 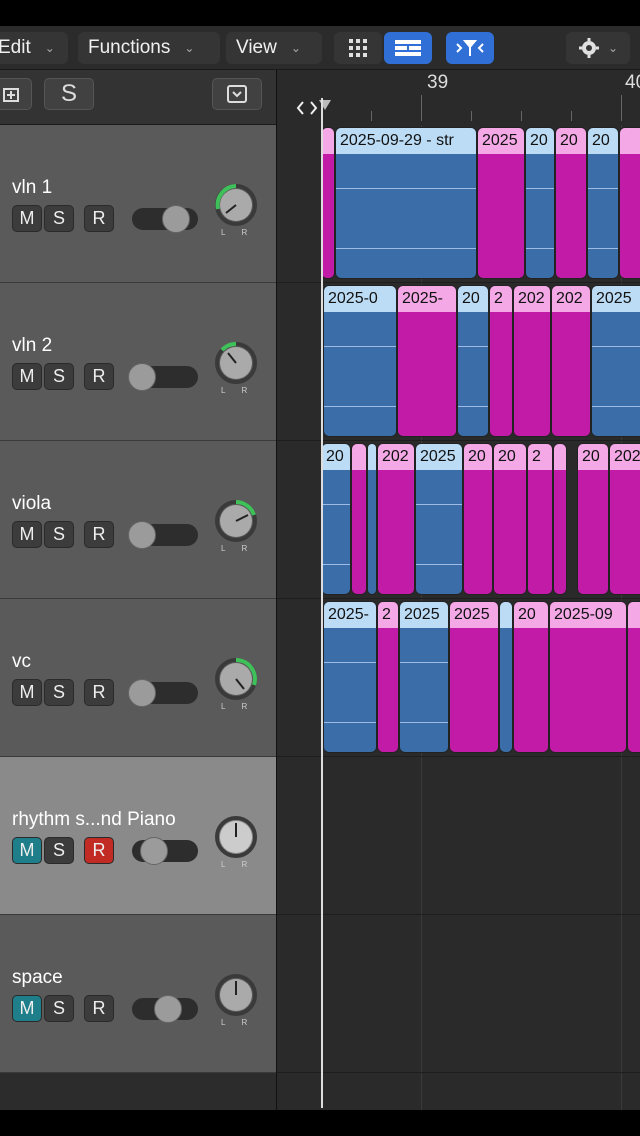 I want to click on track-vc: vc M S R LR, so click(x=138, y=678).